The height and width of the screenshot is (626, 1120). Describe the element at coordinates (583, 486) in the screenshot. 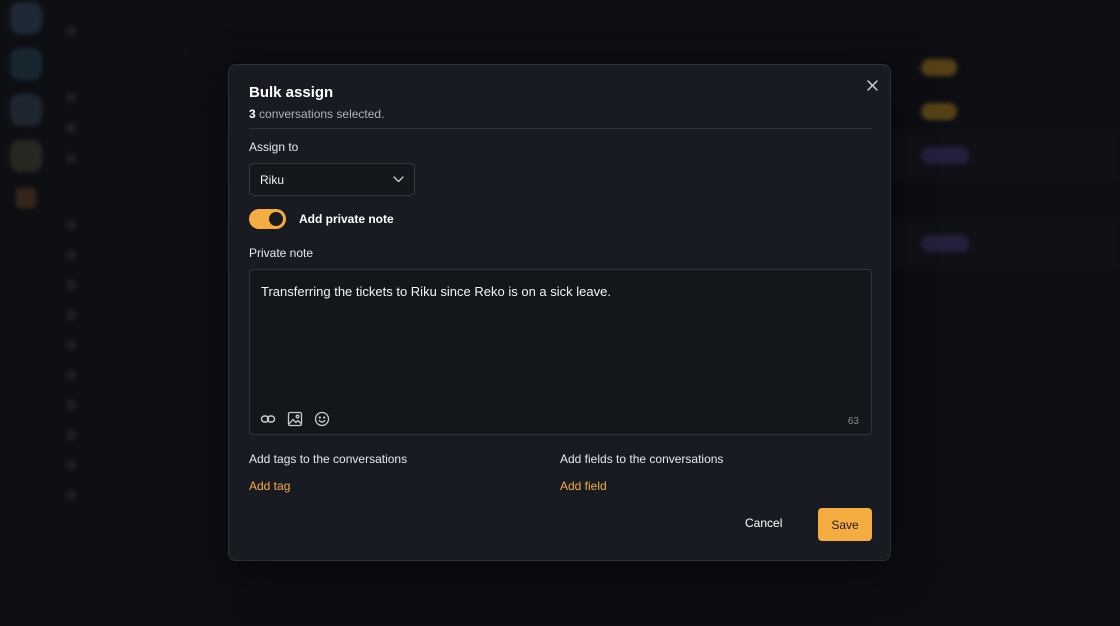

I see `add-field-link: Add field` at that location.